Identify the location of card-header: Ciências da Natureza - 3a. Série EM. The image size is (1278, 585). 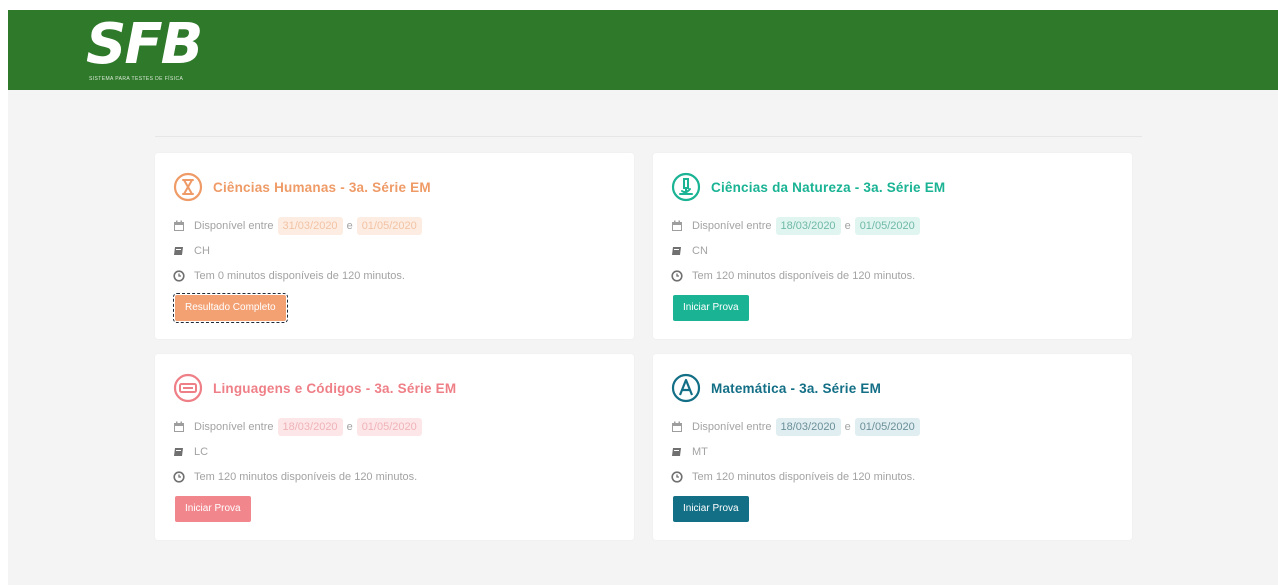
(808, 187).